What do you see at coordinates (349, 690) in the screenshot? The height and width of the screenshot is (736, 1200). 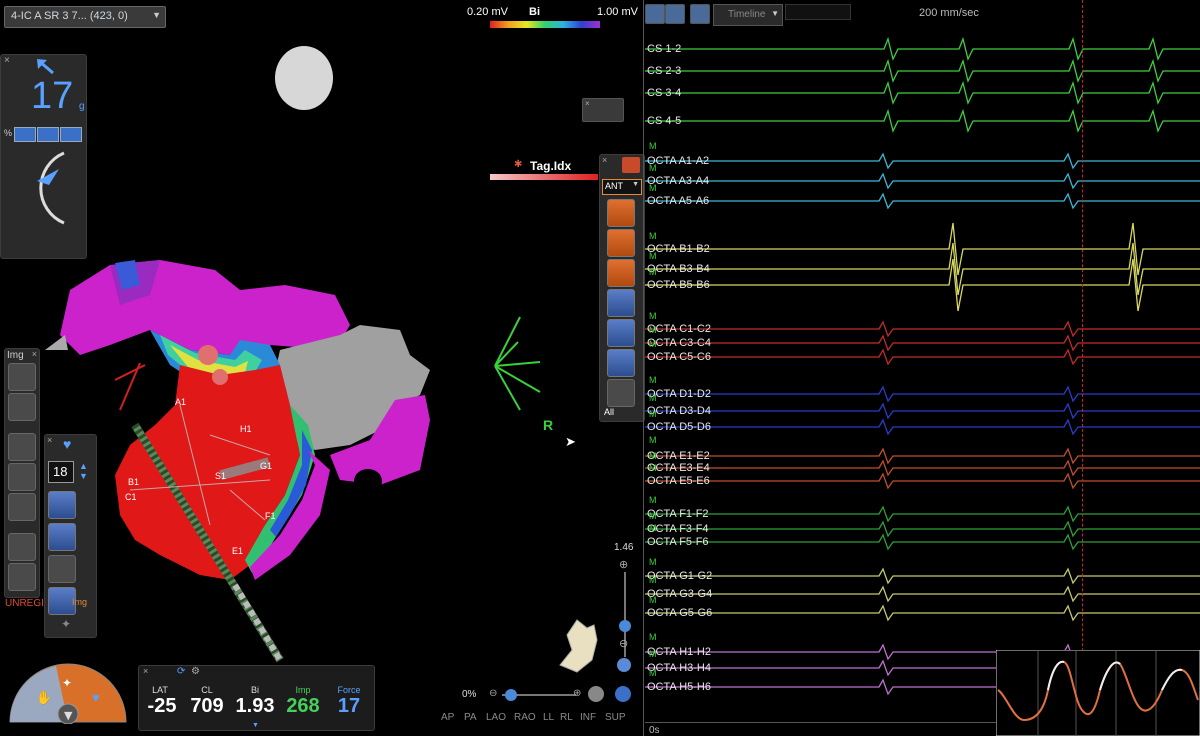 I see `readout-label: Force` at bounding box center [349, 690].